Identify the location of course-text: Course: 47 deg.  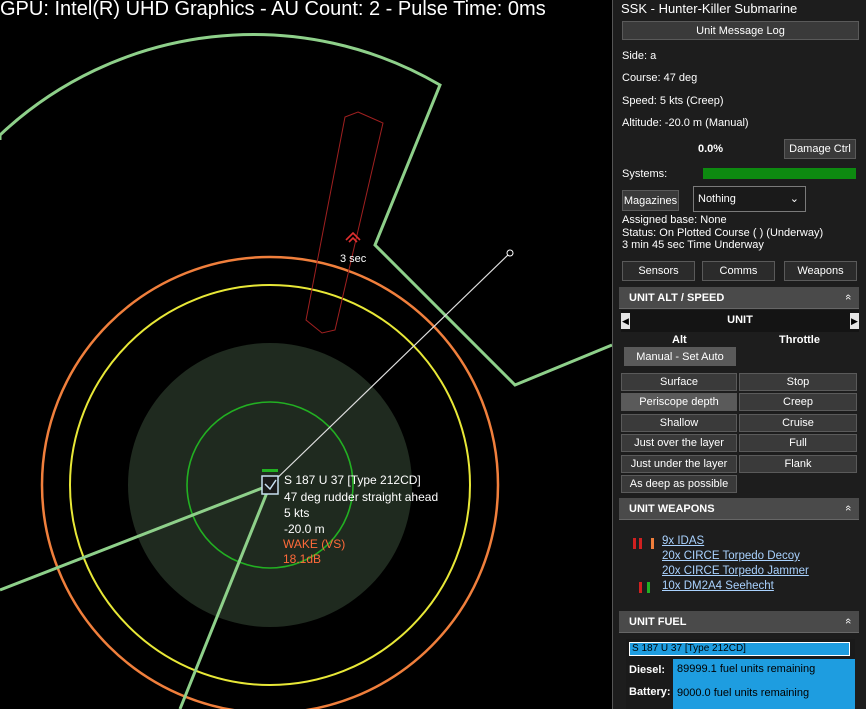
(660, 78).